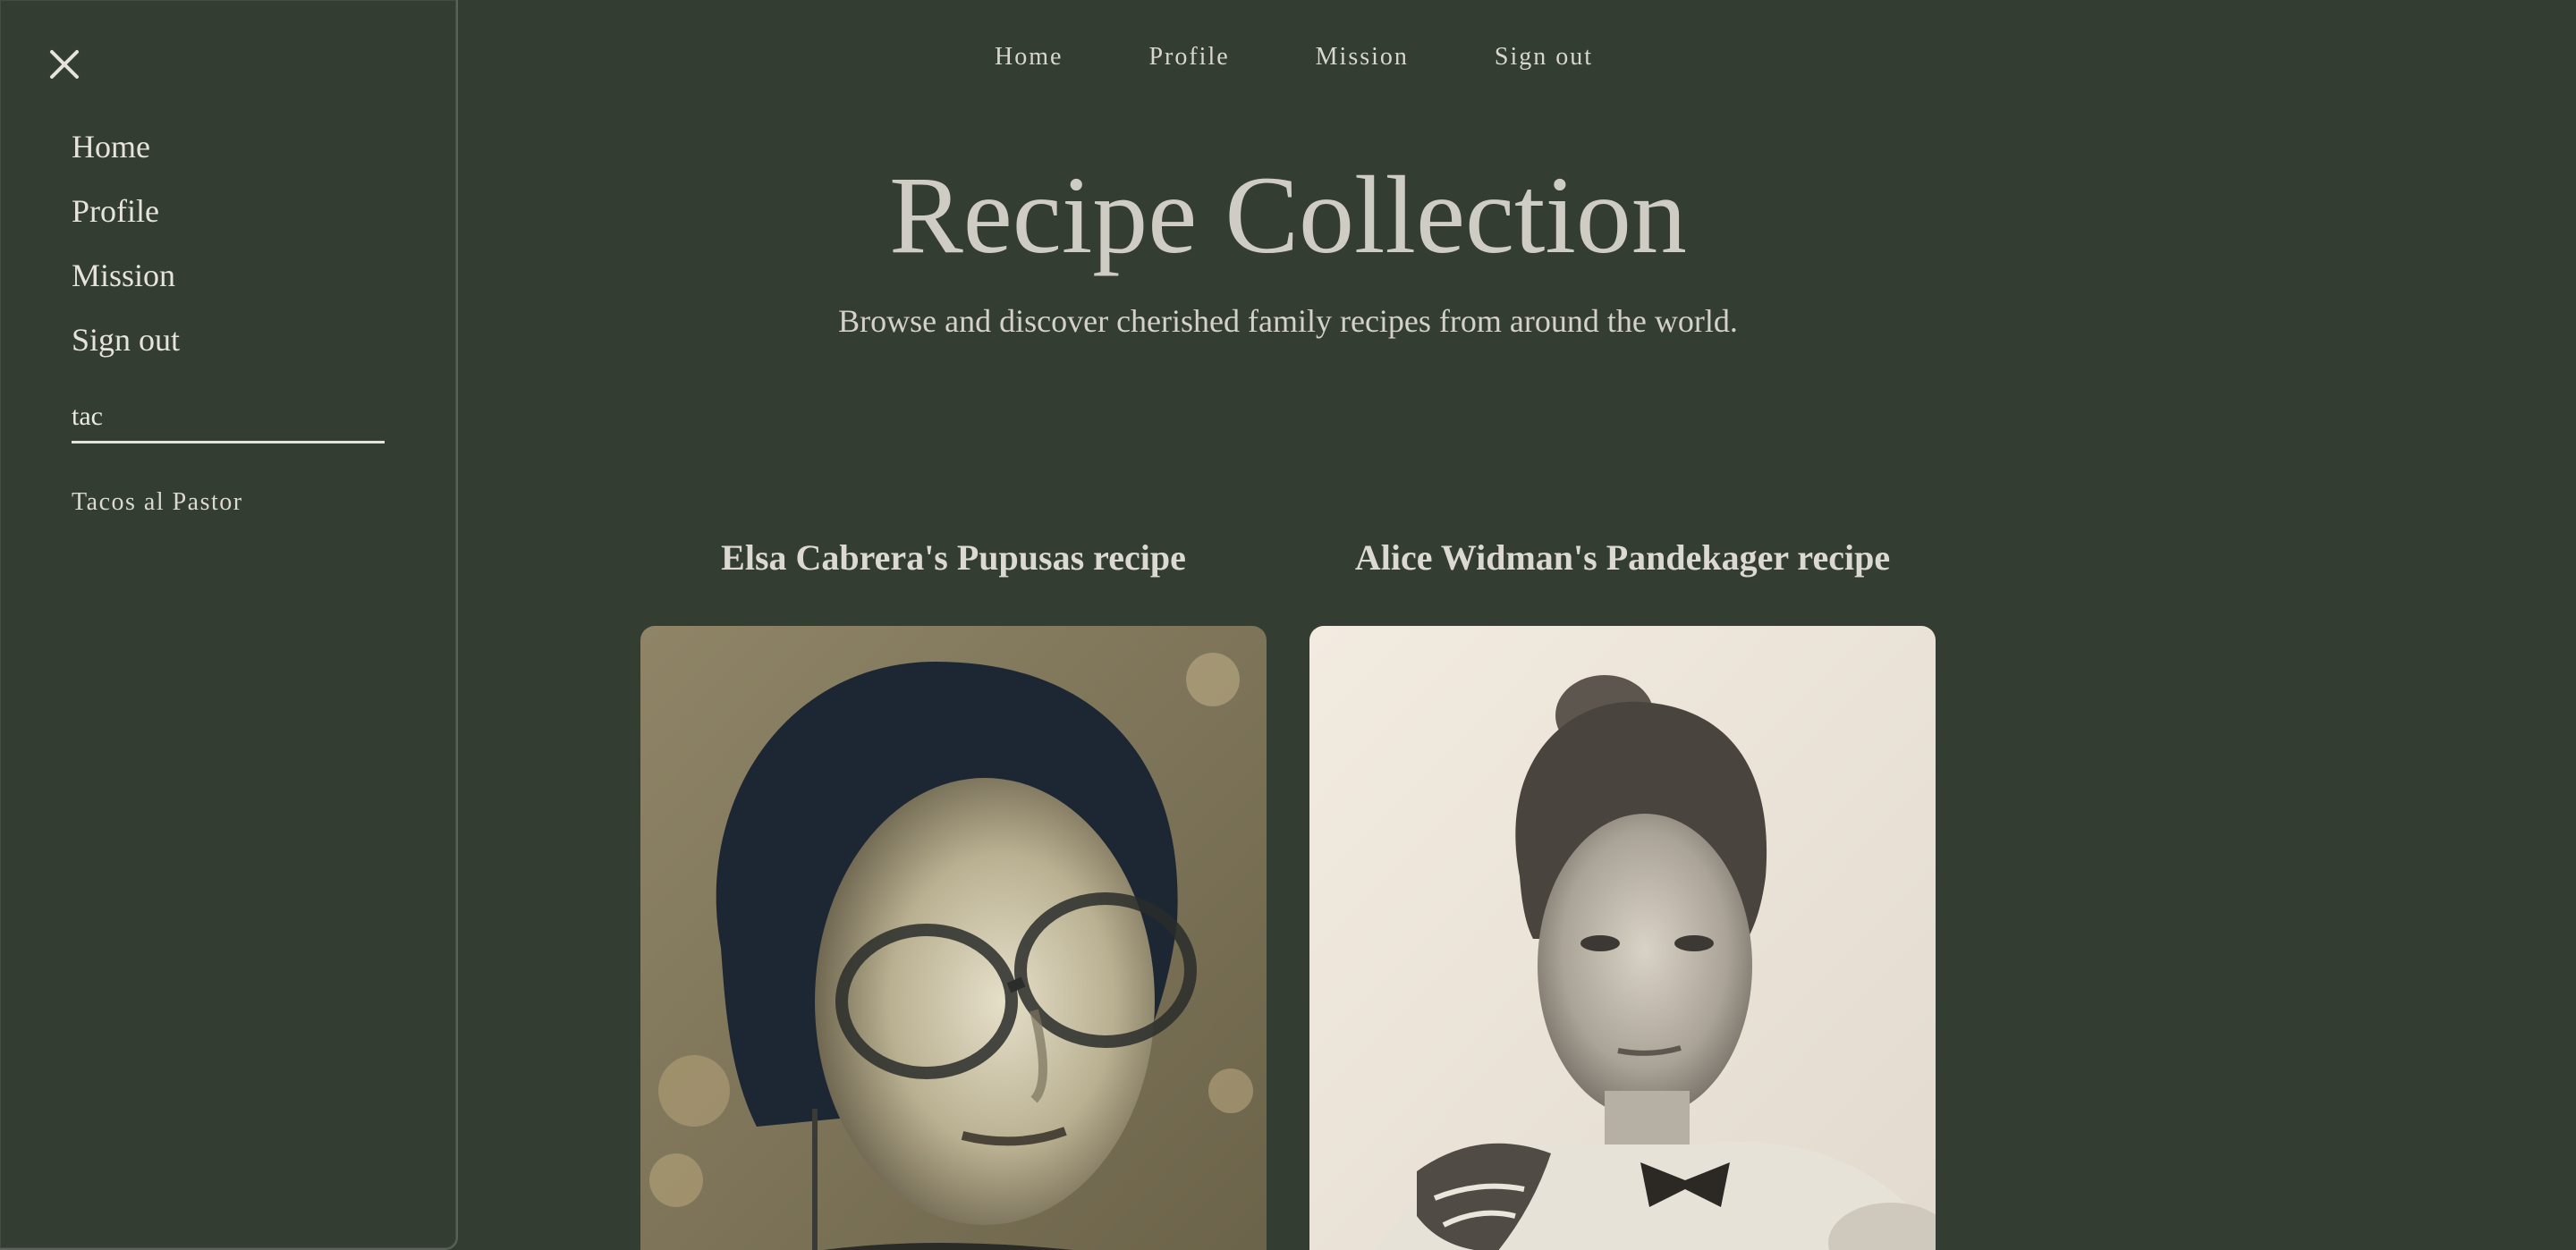  I want to click on recipe-card: Alice Widman's Pandekager recipe, so click(1622, 892).